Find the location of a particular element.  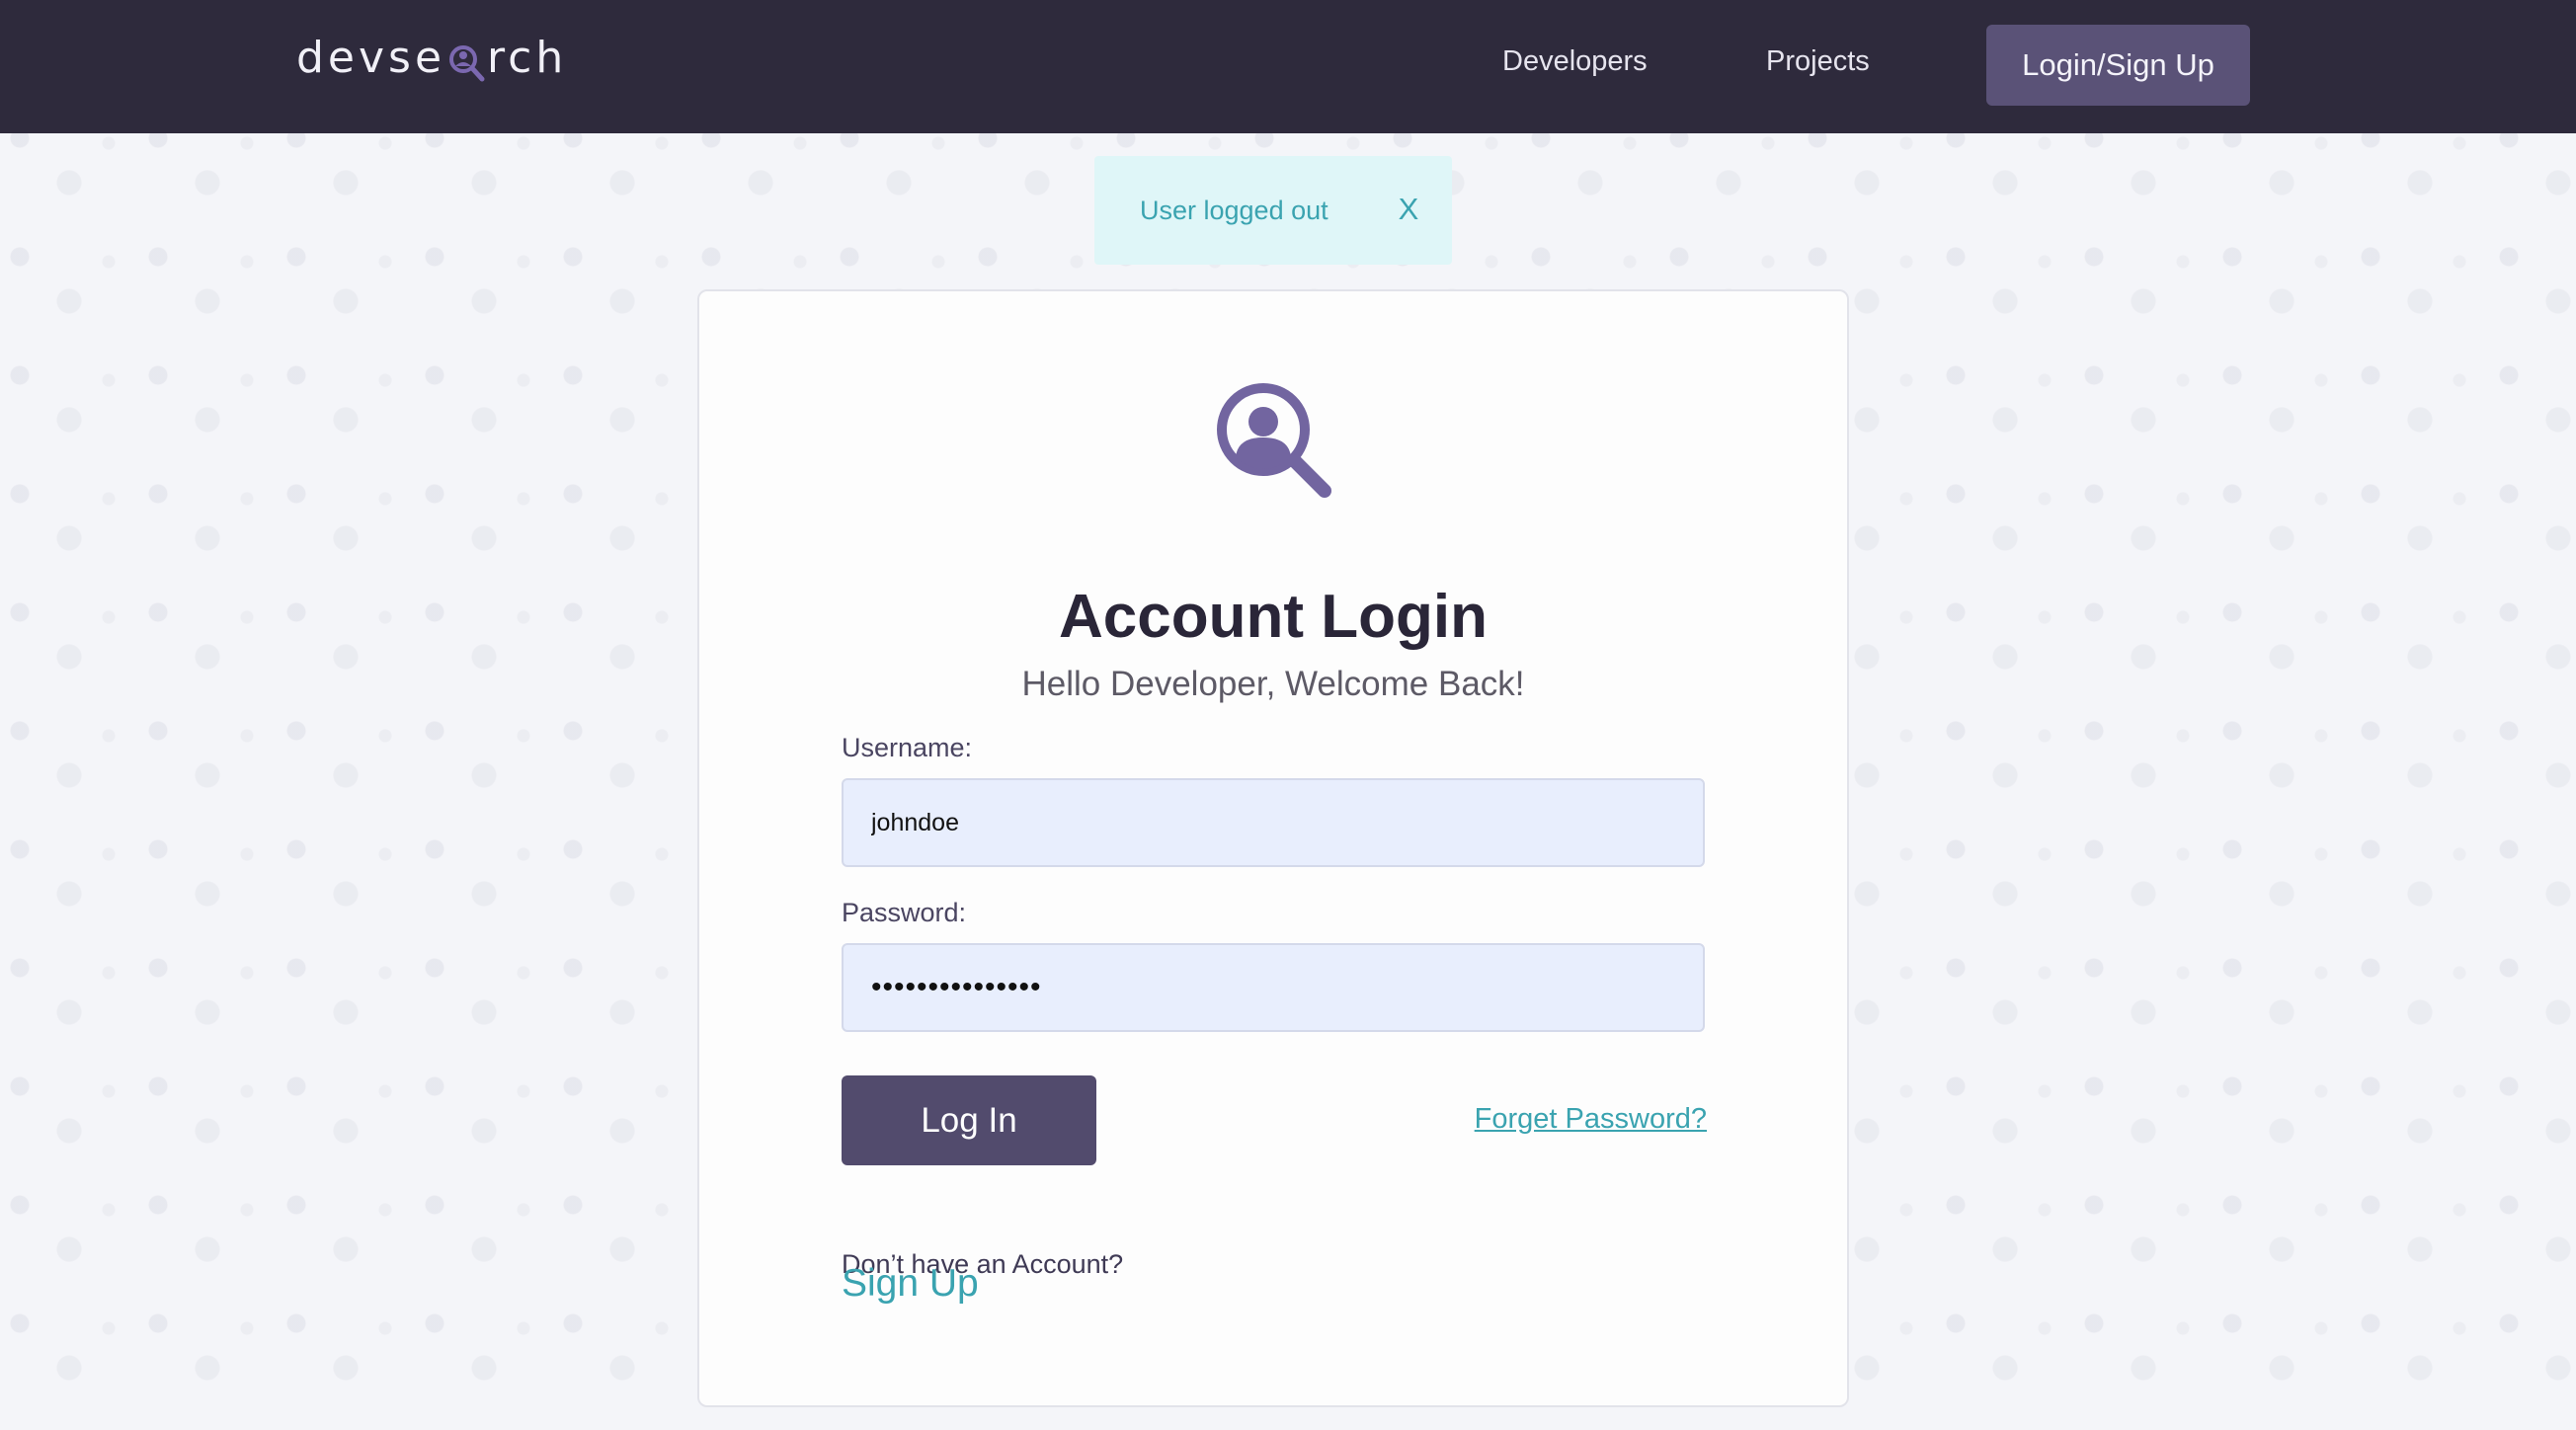

signup-link: Sign Up is located at coordinates (910, 1284).